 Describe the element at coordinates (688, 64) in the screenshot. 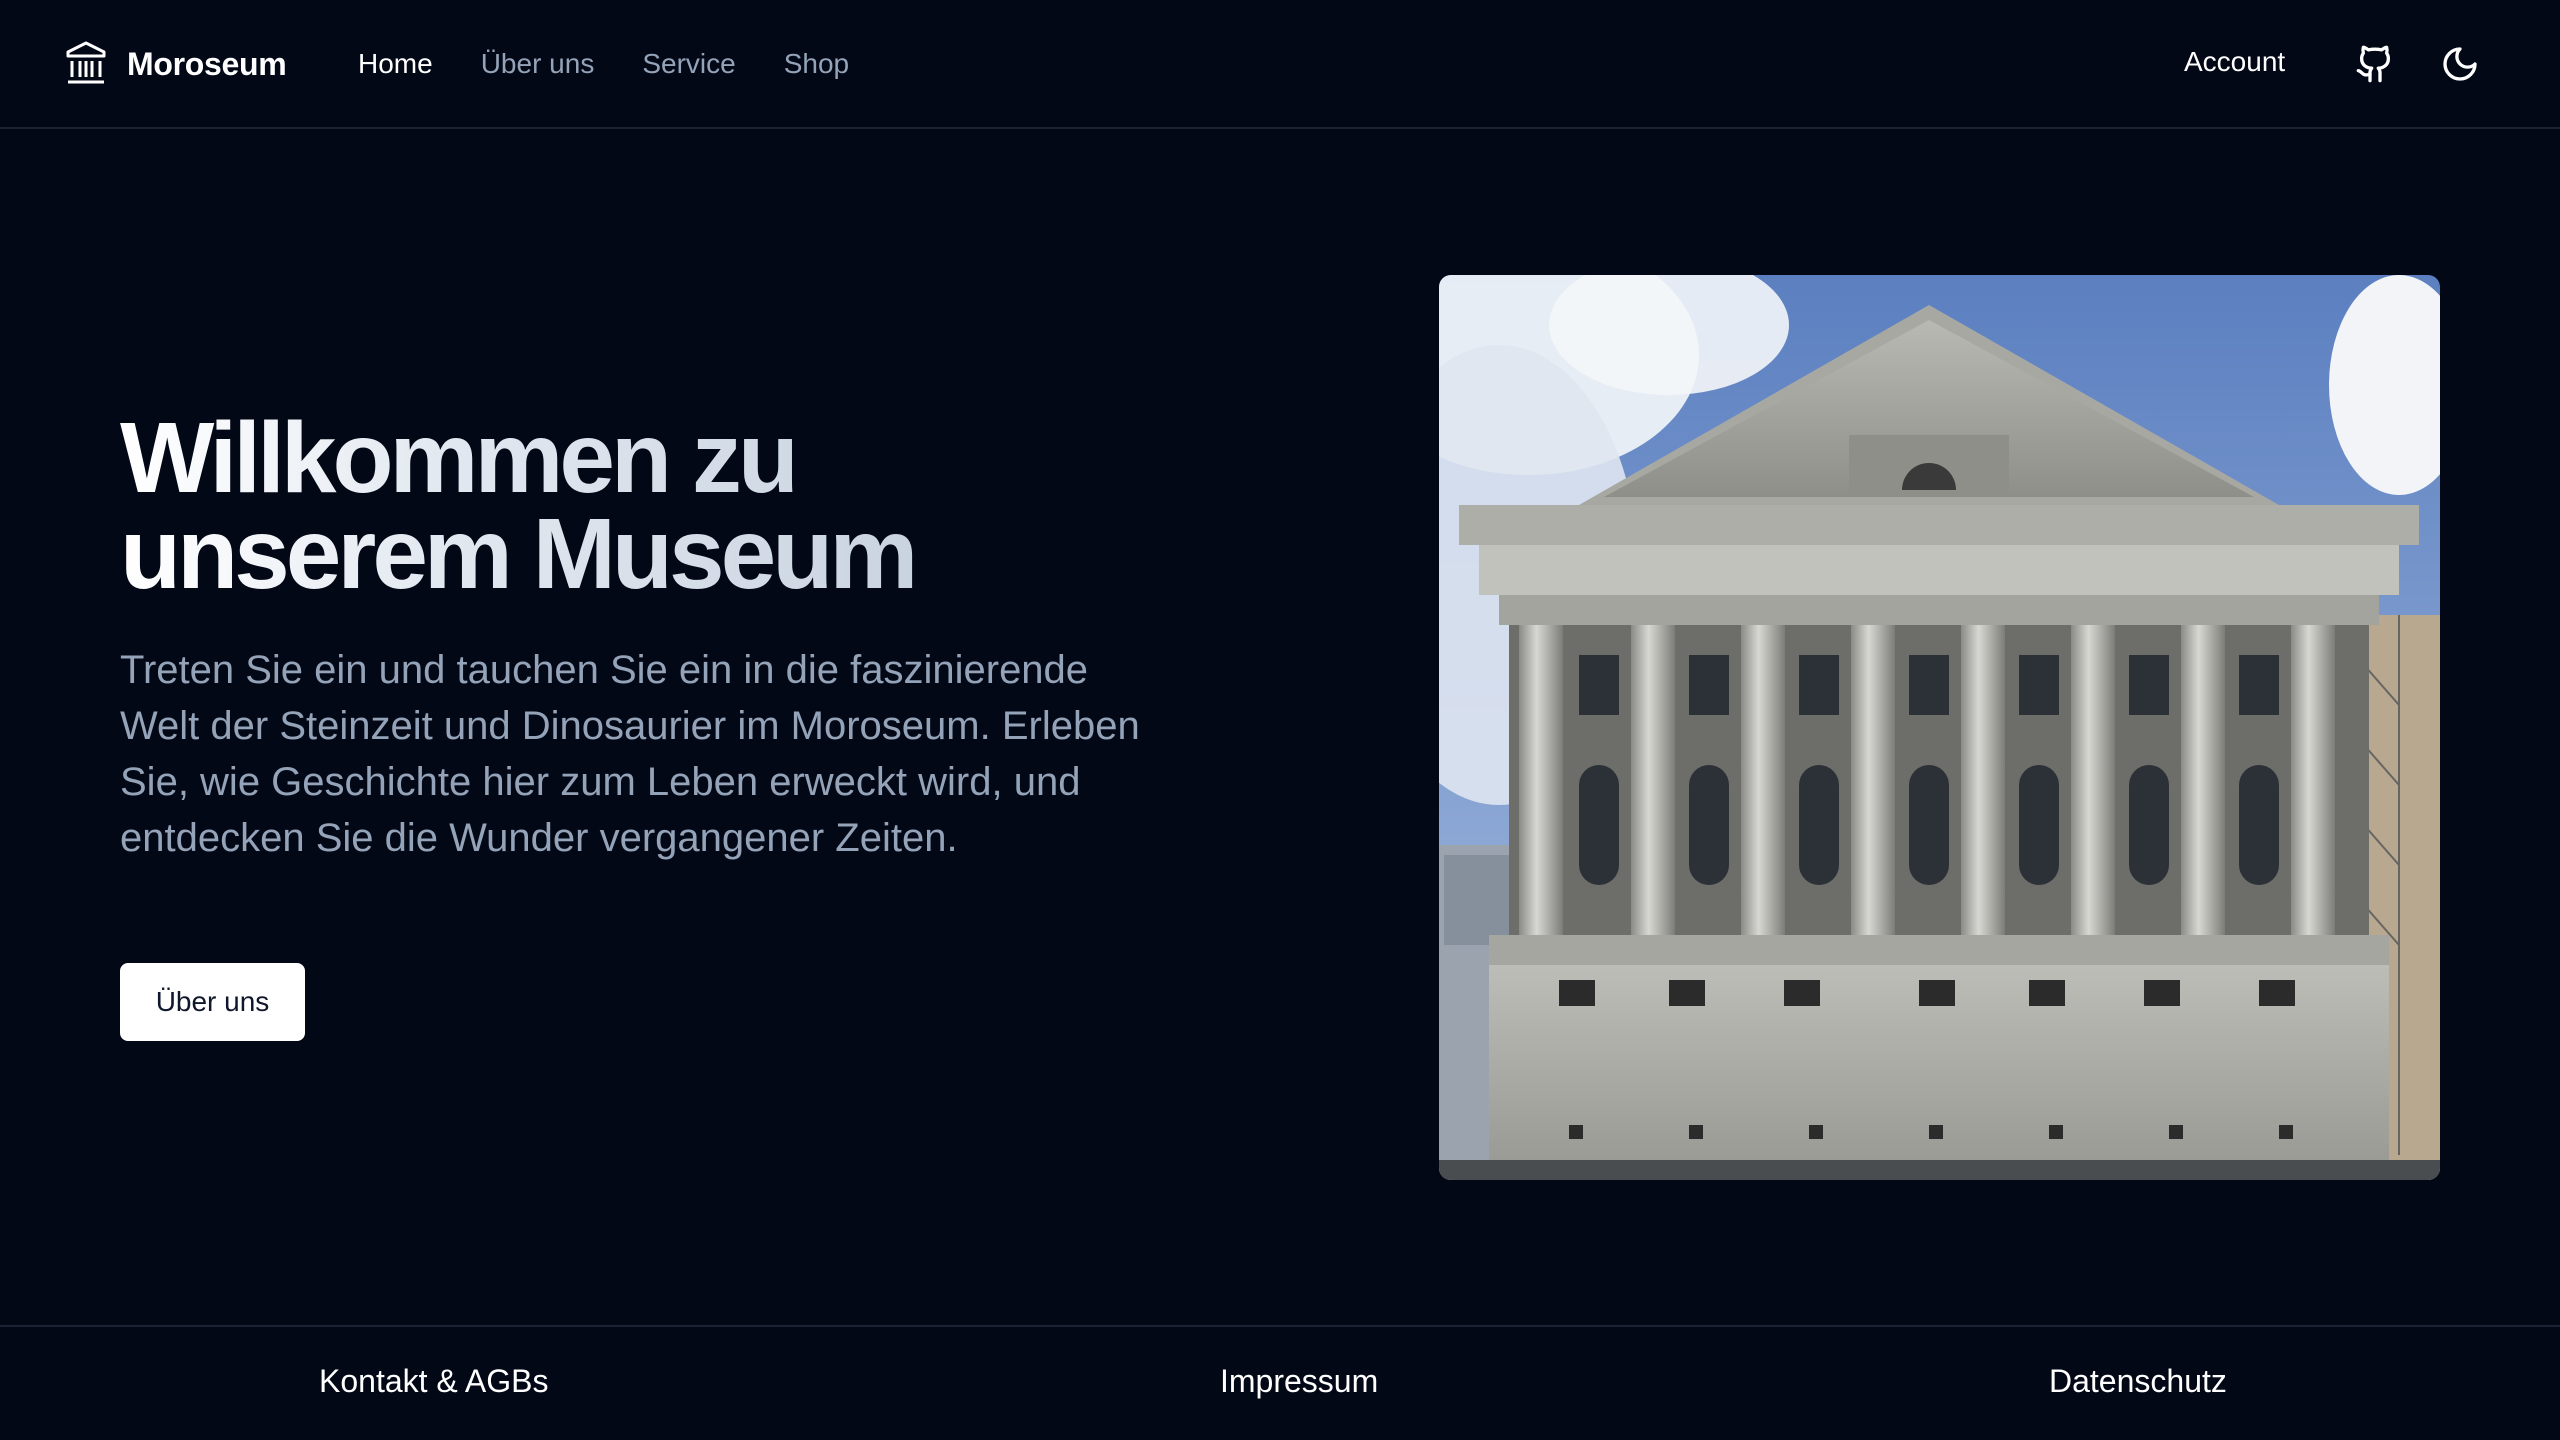

I see `nav-item-service: Service` at that location.